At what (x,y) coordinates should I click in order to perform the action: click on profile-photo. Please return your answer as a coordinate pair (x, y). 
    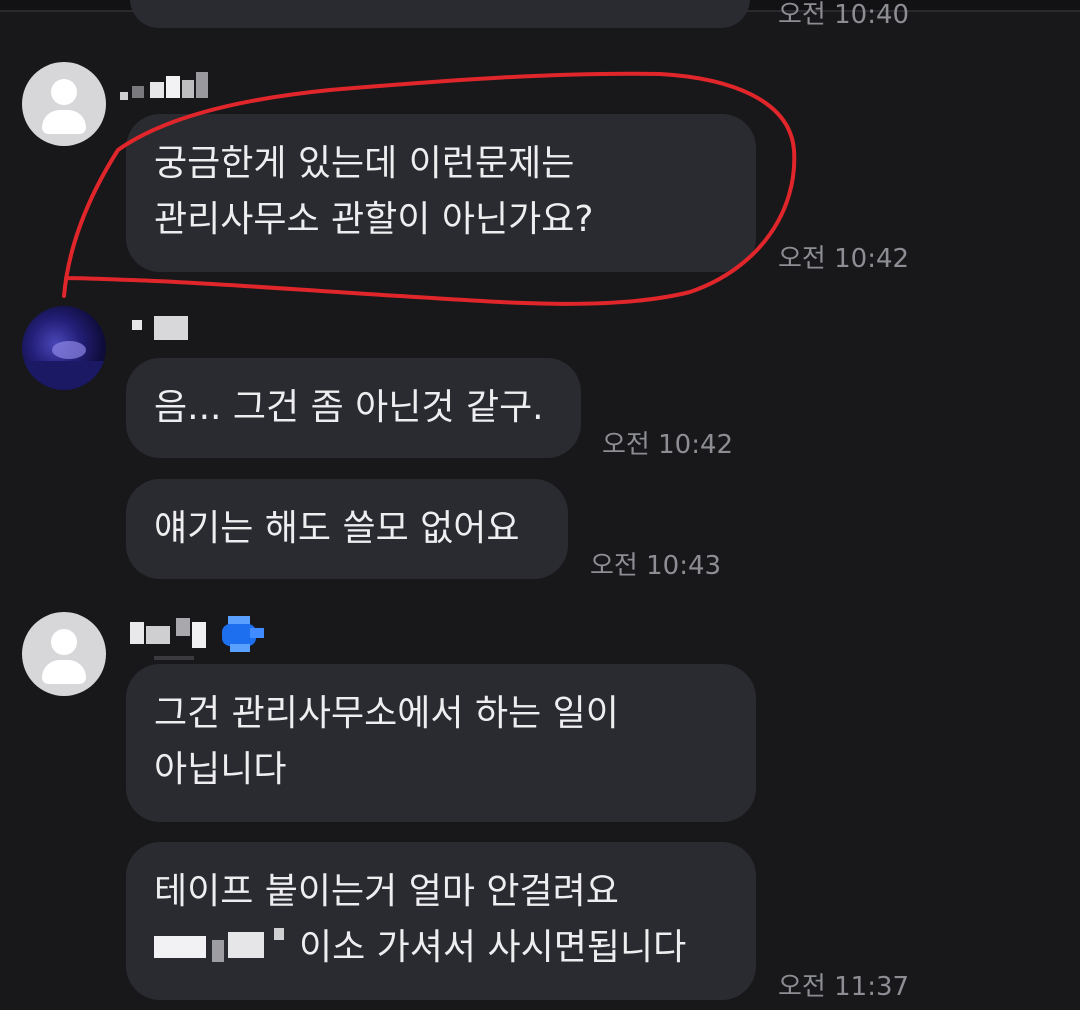
    Looking at the image, I should click on (64, 348).